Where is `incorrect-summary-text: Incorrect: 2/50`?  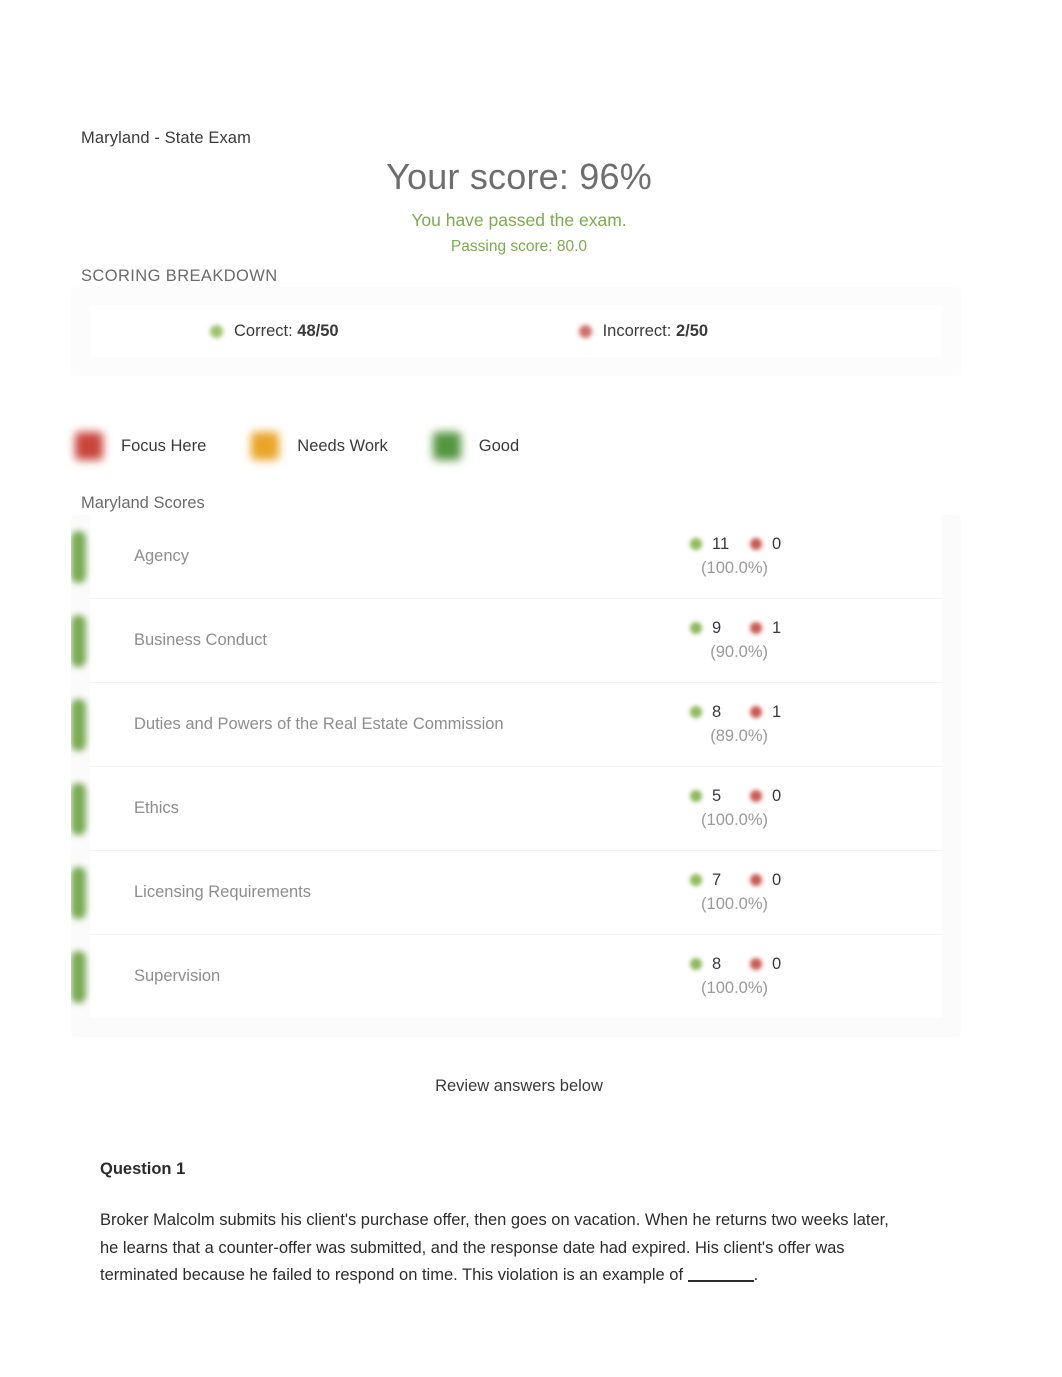 incorrect-summary-text: Incorrect: 2/50 is located at coordinates (656, 331).